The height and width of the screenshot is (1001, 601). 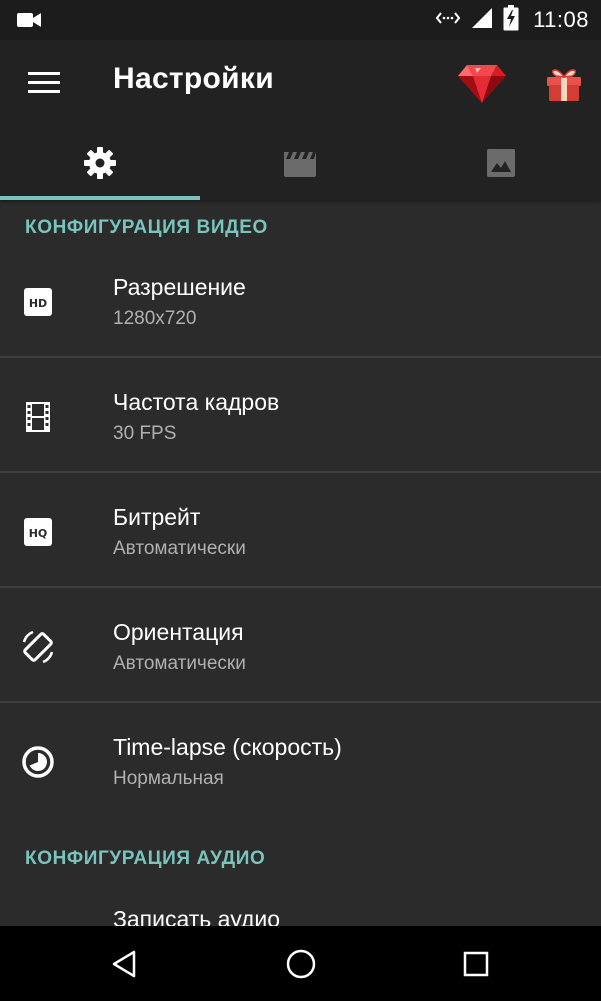 I want to click on hq-icon: HQ, so click(x=38, y=532).